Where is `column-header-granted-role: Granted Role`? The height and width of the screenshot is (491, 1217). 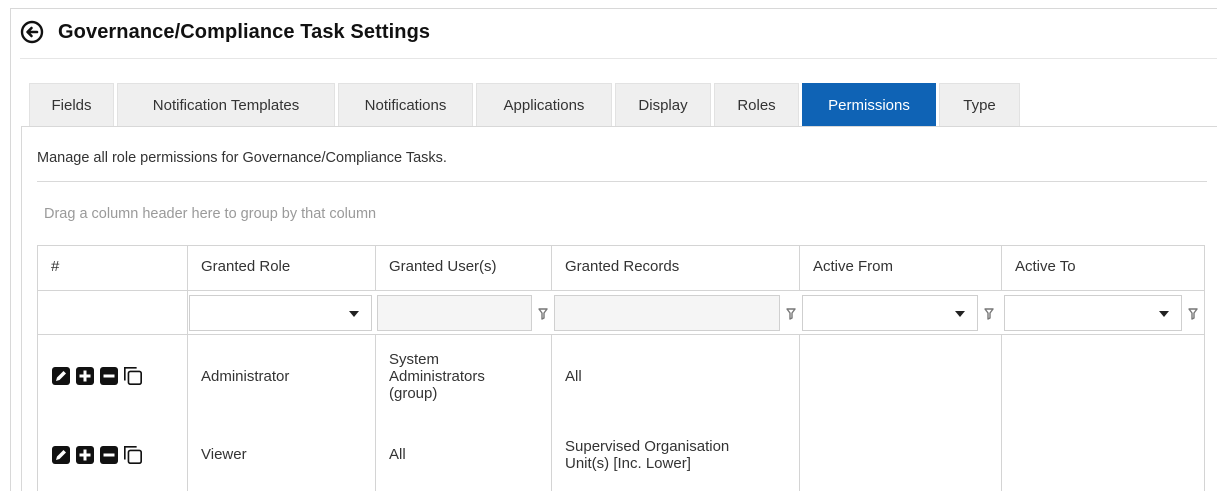
column-header-granted-role: Granted Role is located at coordinates (282, 268).